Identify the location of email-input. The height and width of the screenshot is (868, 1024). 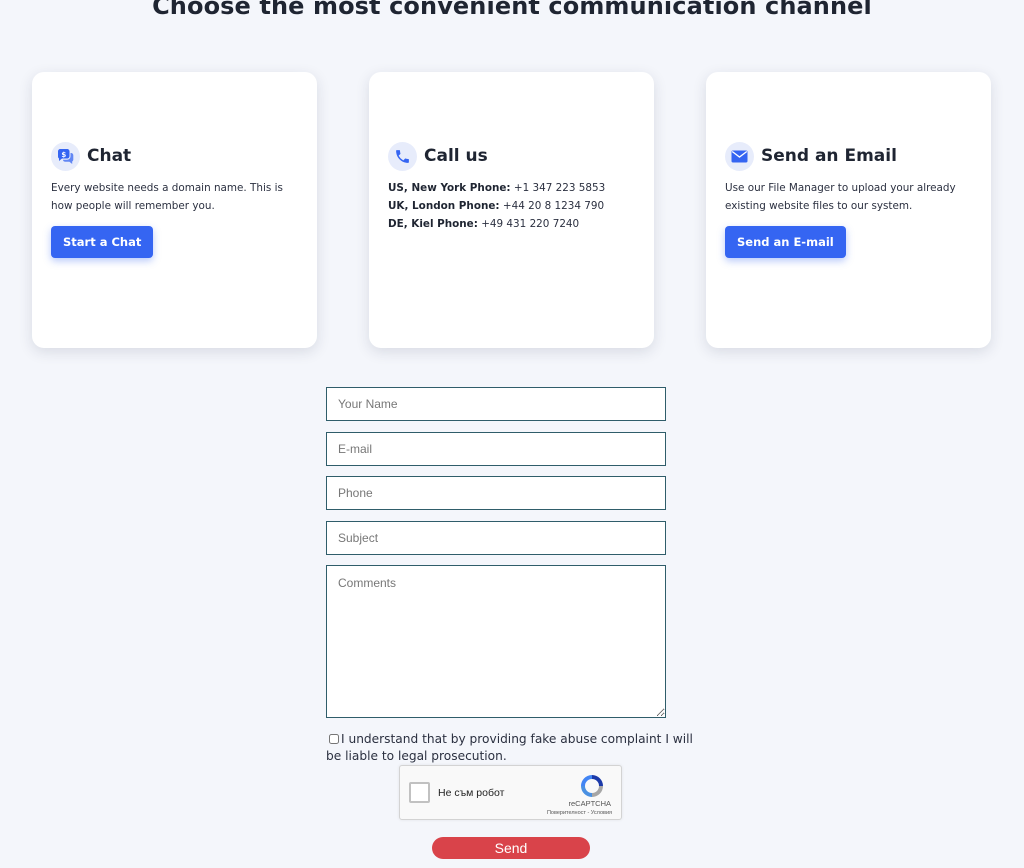
(496, 448).